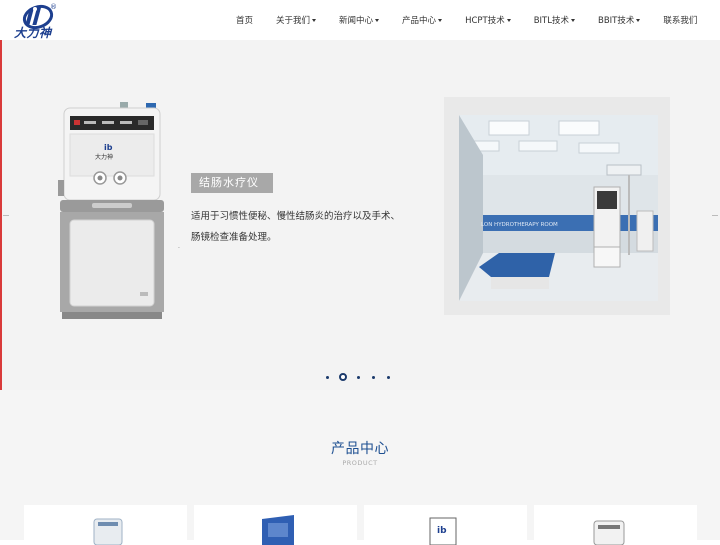 This screenshot has height=545, width=720. I want to click on product-card-list: ib, so click(364, 525).